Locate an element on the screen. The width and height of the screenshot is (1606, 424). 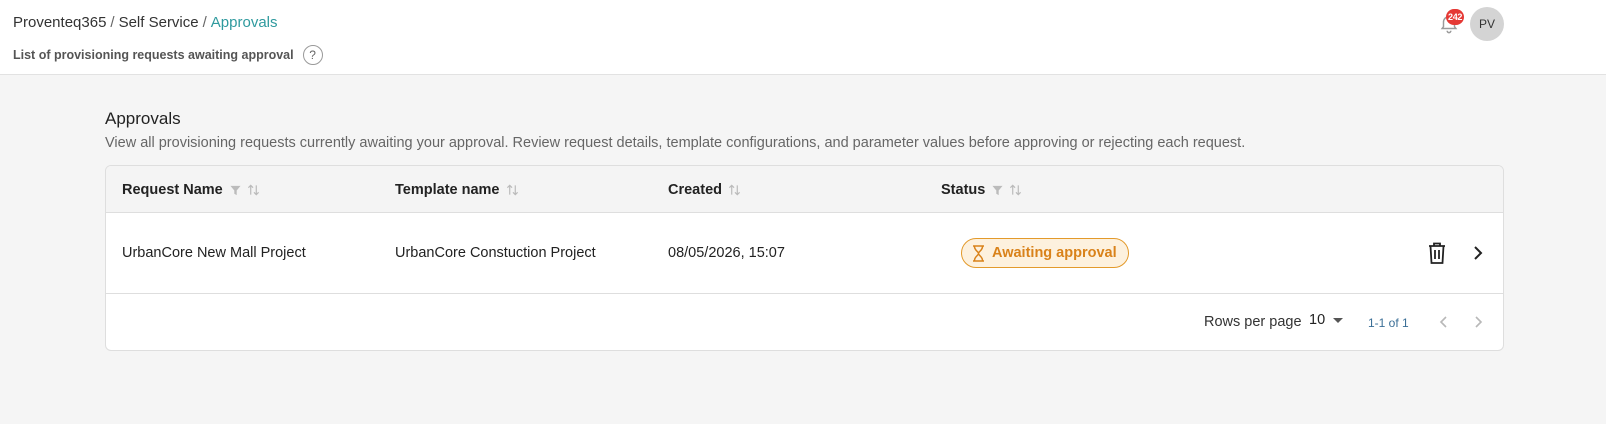
pagination: Rows per page 10 1-1 of 1 is located at coordinates (804, 322).